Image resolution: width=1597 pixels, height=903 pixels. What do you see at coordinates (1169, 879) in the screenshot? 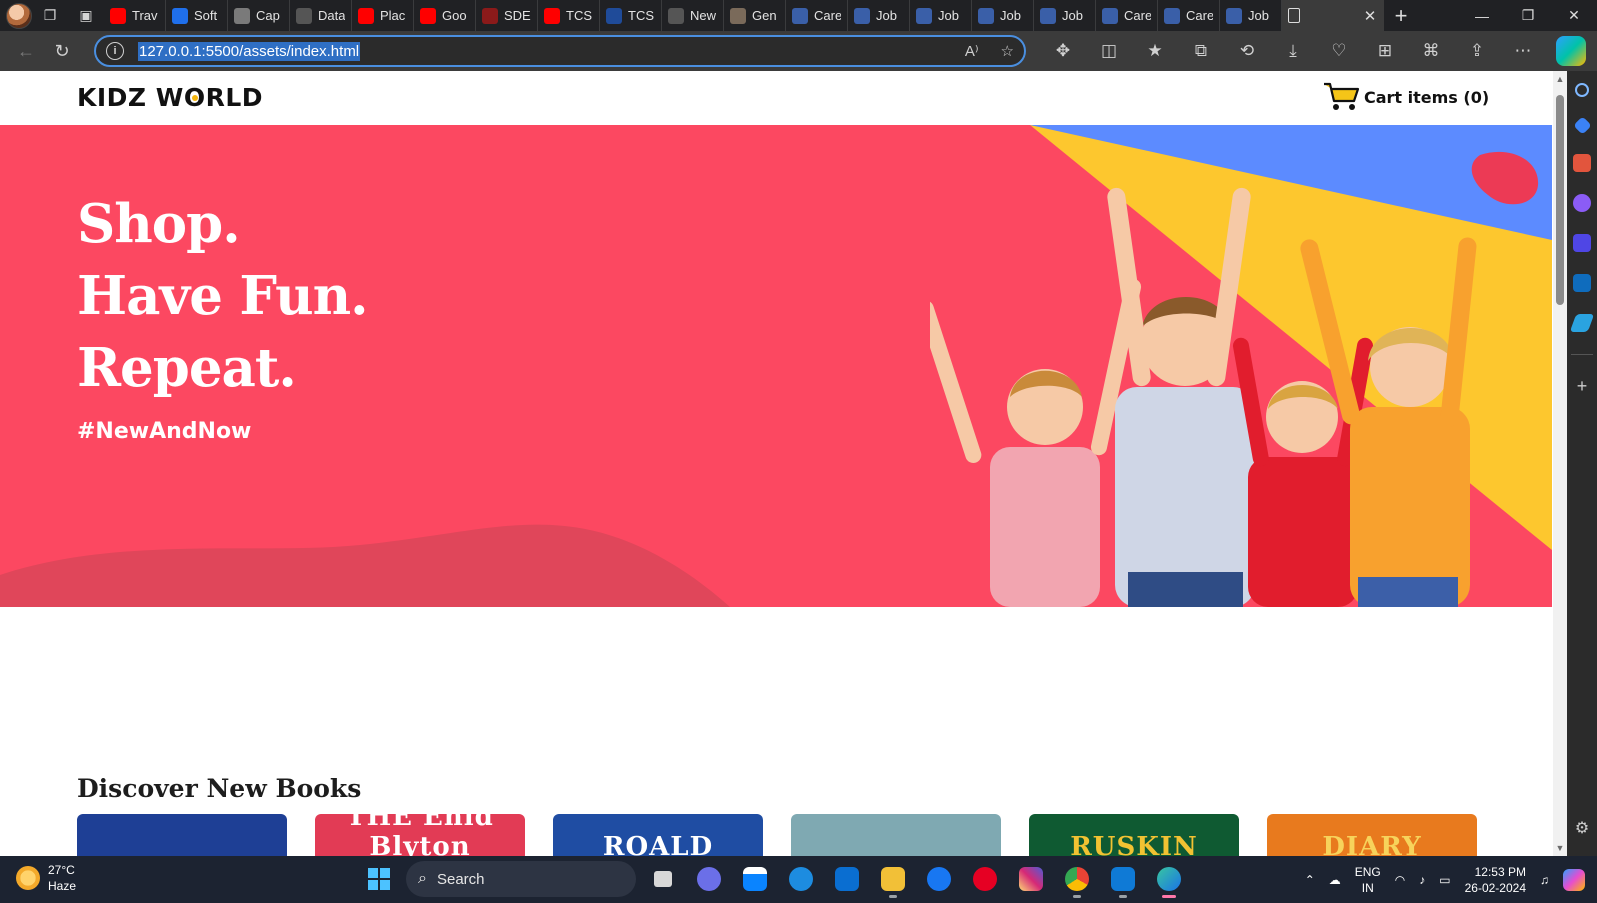
I see `edge-icon` at bounding box center [1169, 879].